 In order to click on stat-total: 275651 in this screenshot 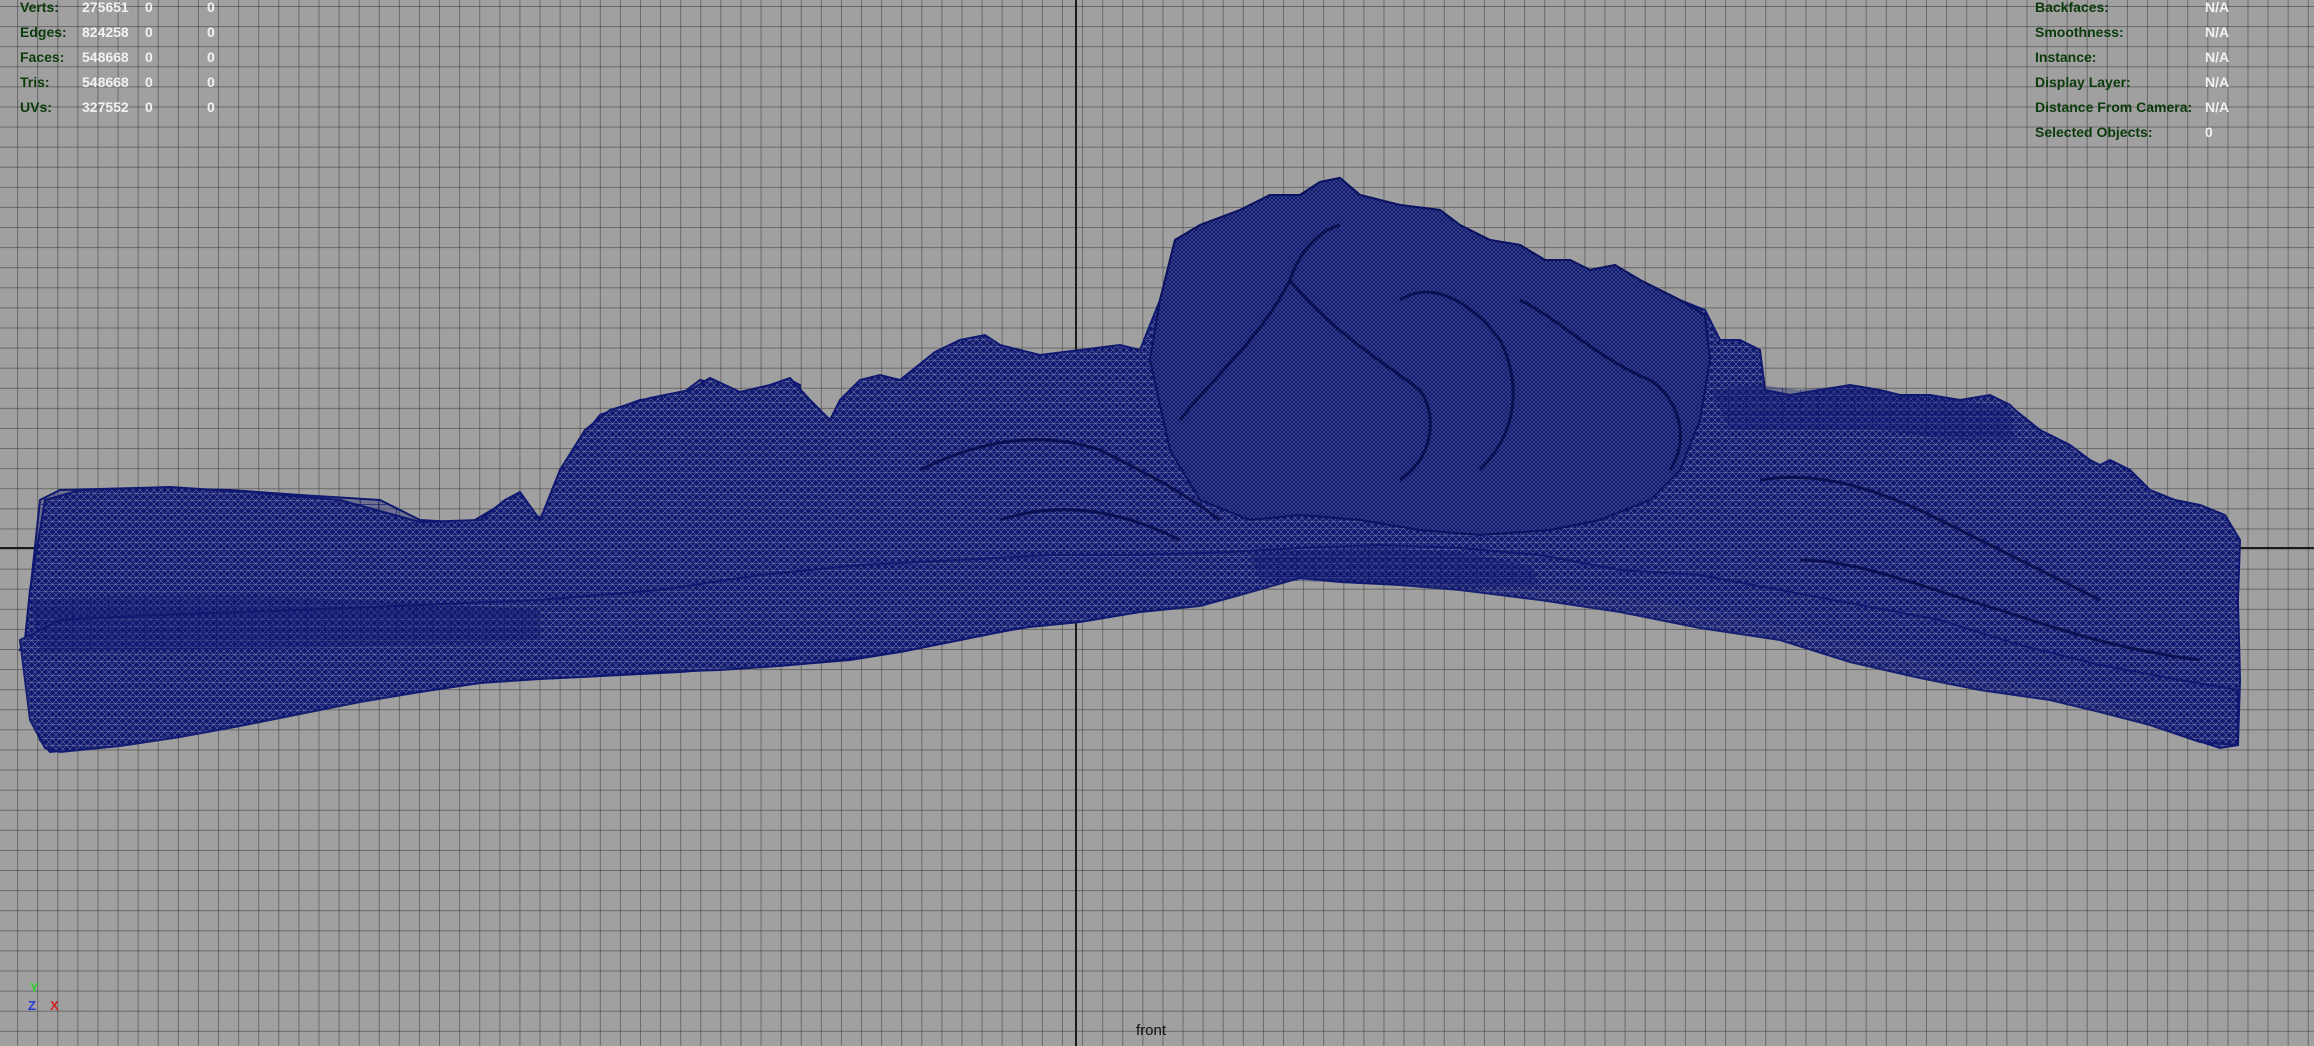, I will do `click(105, 7)`.